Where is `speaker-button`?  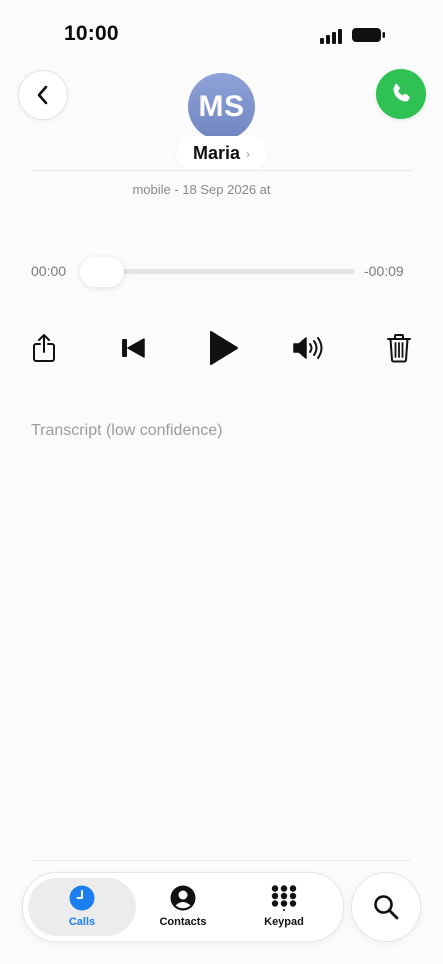
speaker-button is located at coordinates (310, 348).